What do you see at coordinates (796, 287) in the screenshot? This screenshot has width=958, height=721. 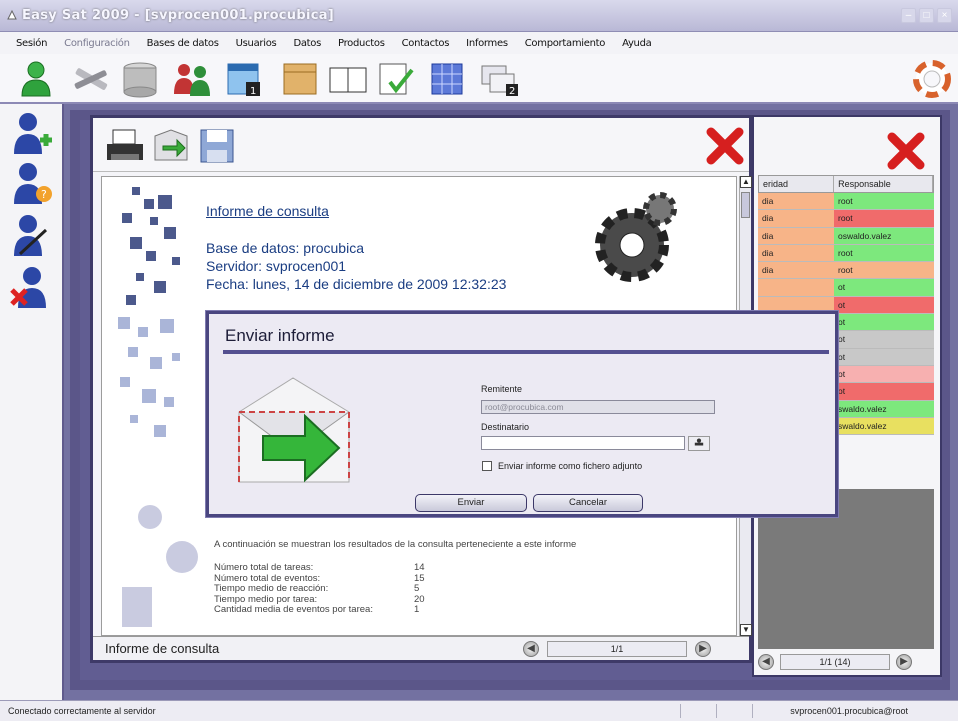 I see `severity-cell` at bounding box center [796, 287].